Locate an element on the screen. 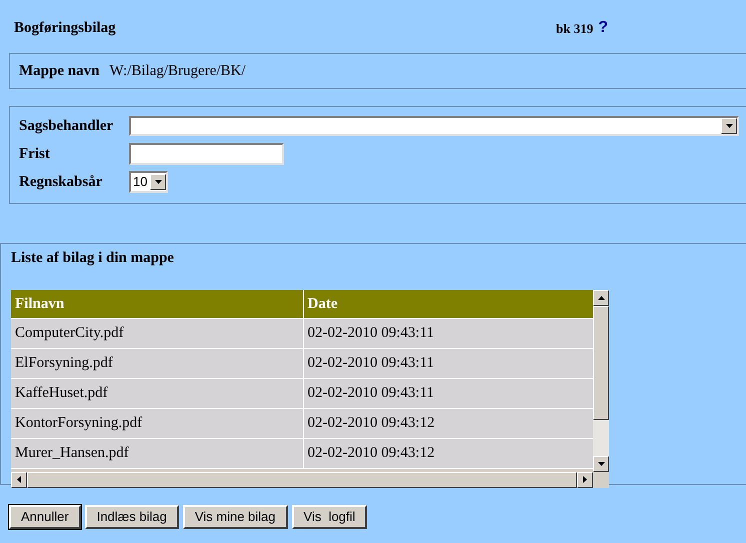 The width and height of the screenshot is (746, 543). action-button: Vis logfil is located at coordinates (330, 517).